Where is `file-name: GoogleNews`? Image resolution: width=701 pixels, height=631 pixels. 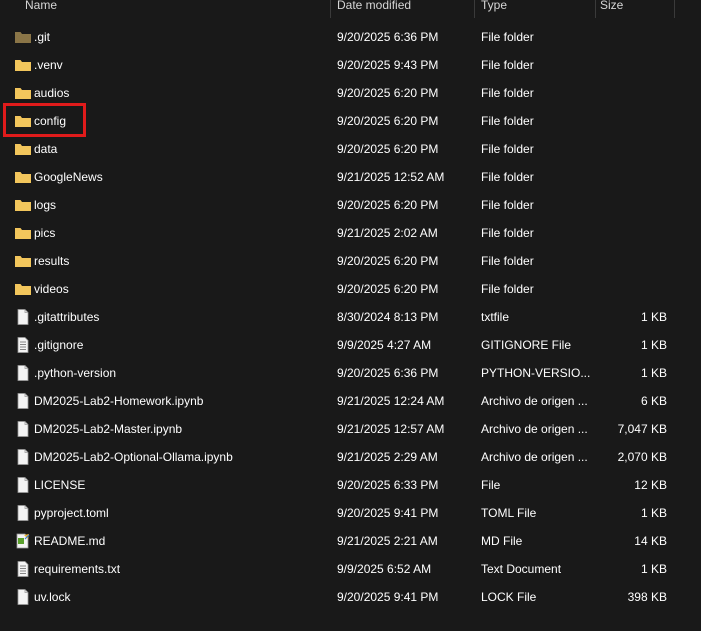 file-name: GoogleNews is located at coordinates (68, 177).